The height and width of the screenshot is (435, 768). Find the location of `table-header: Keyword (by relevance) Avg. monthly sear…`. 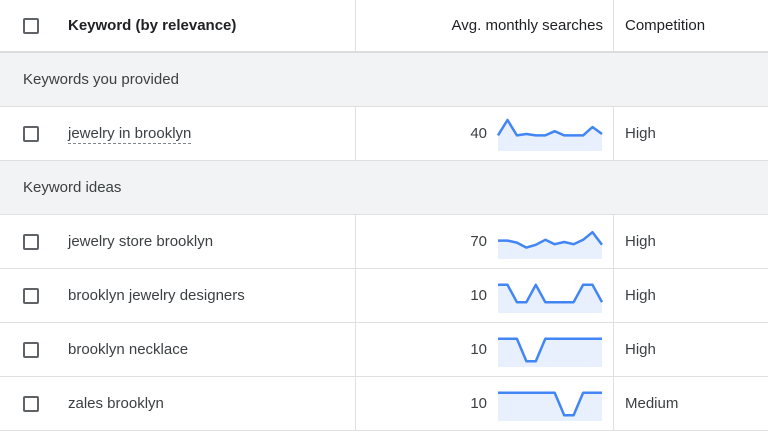

table-header: Keyword (by relevance) Avg. monthly sear… is located at coordinates (384, 26).